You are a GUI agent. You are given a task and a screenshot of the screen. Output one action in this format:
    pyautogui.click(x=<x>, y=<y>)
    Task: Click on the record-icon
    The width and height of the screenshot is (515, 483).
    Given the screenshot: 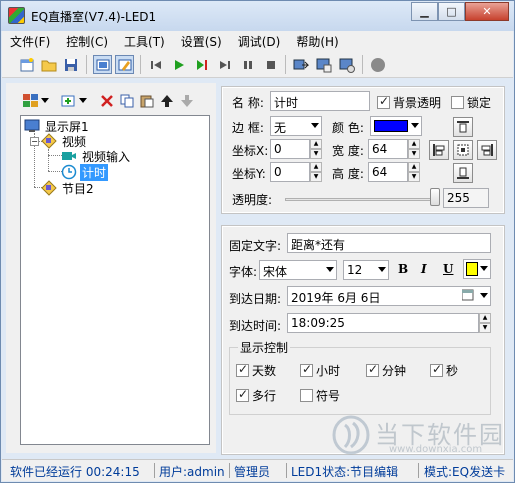 What is the action you would take?
    pyautogui.click(x=377, y=64)
    